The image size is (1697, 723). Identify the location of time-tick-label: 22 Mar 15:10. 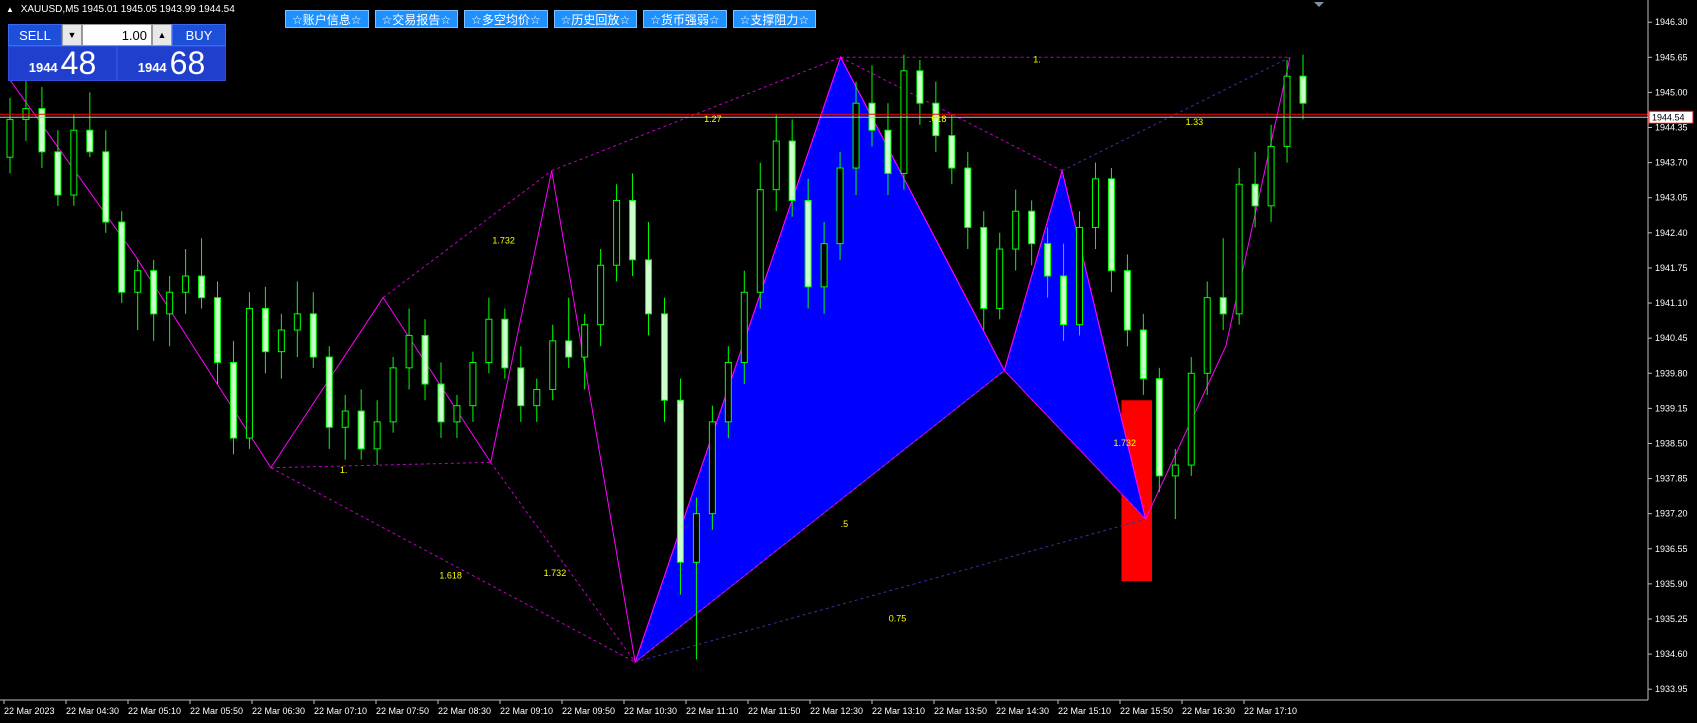
(1084, 711).